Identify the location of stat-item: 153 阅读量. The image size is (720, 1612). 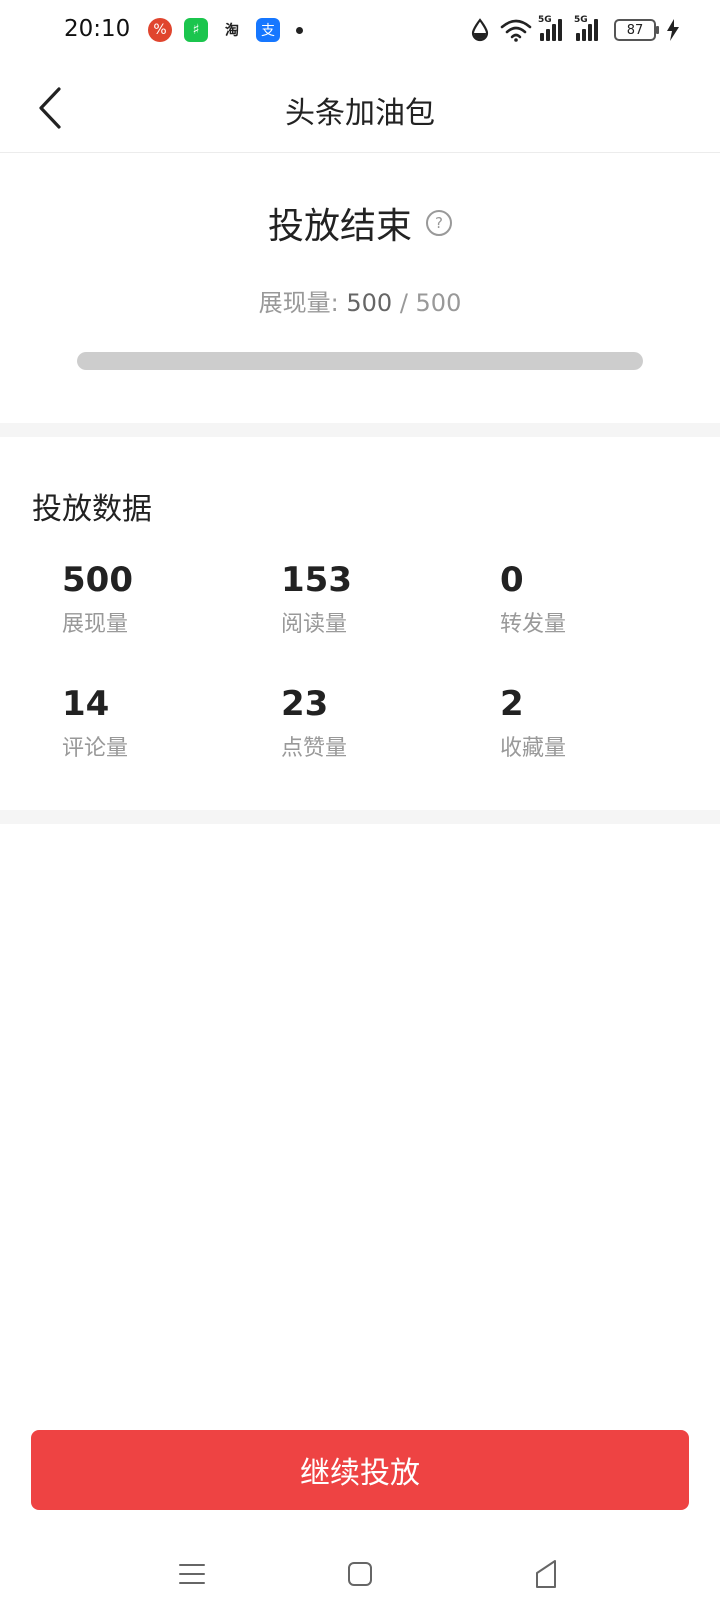
(381, 599).